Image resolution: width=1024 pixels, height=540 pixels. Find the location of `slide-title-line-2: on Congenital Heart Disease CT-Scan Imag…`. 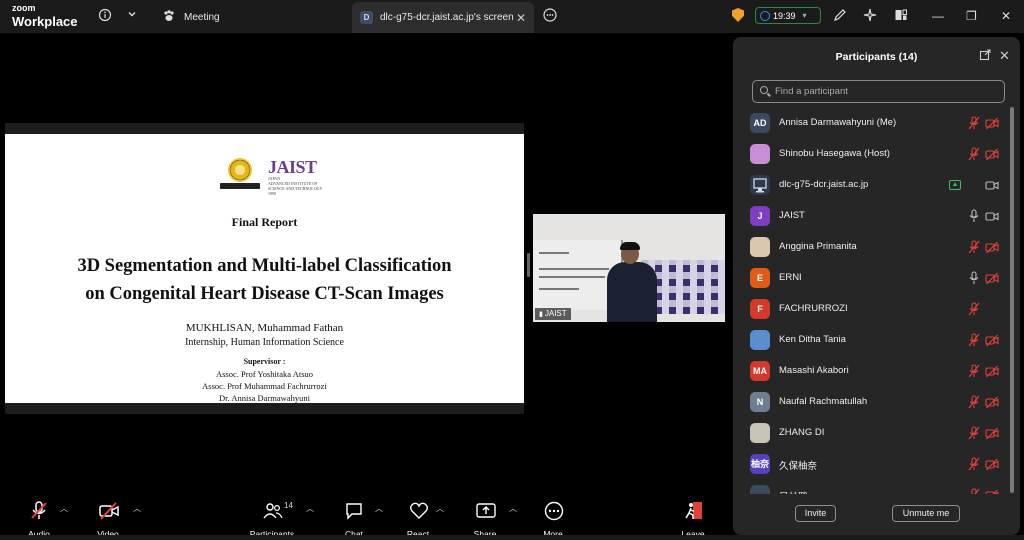

slide-title-line-2: on Congenital Heart Disease CT-Scan Imag… is located at coordinates (264, 294).